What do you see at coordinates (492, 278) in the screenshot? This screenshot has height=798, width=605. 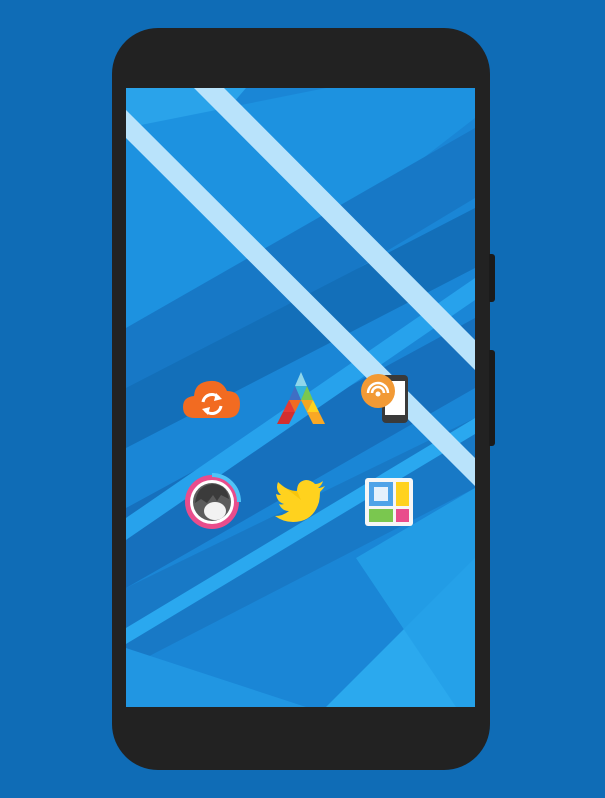 I see `power-button` at bounding box center [492, 278].